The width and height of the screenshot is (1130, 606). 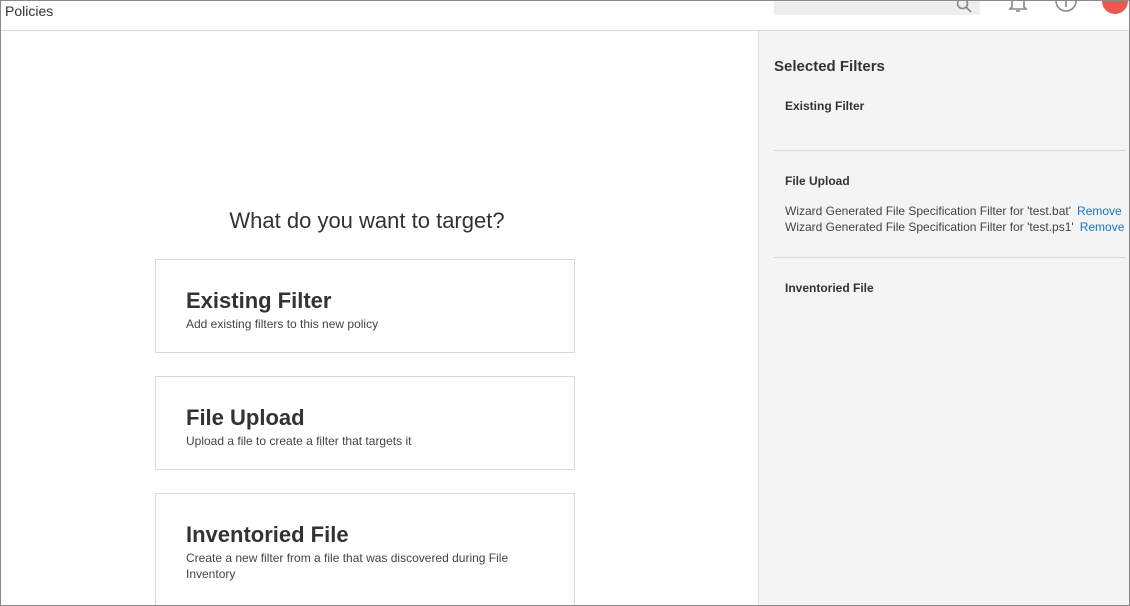 What do you see at coordinates (565, 16) in the screenshot?
I see `top-bar: Policies` at bounding box center [565, 16].